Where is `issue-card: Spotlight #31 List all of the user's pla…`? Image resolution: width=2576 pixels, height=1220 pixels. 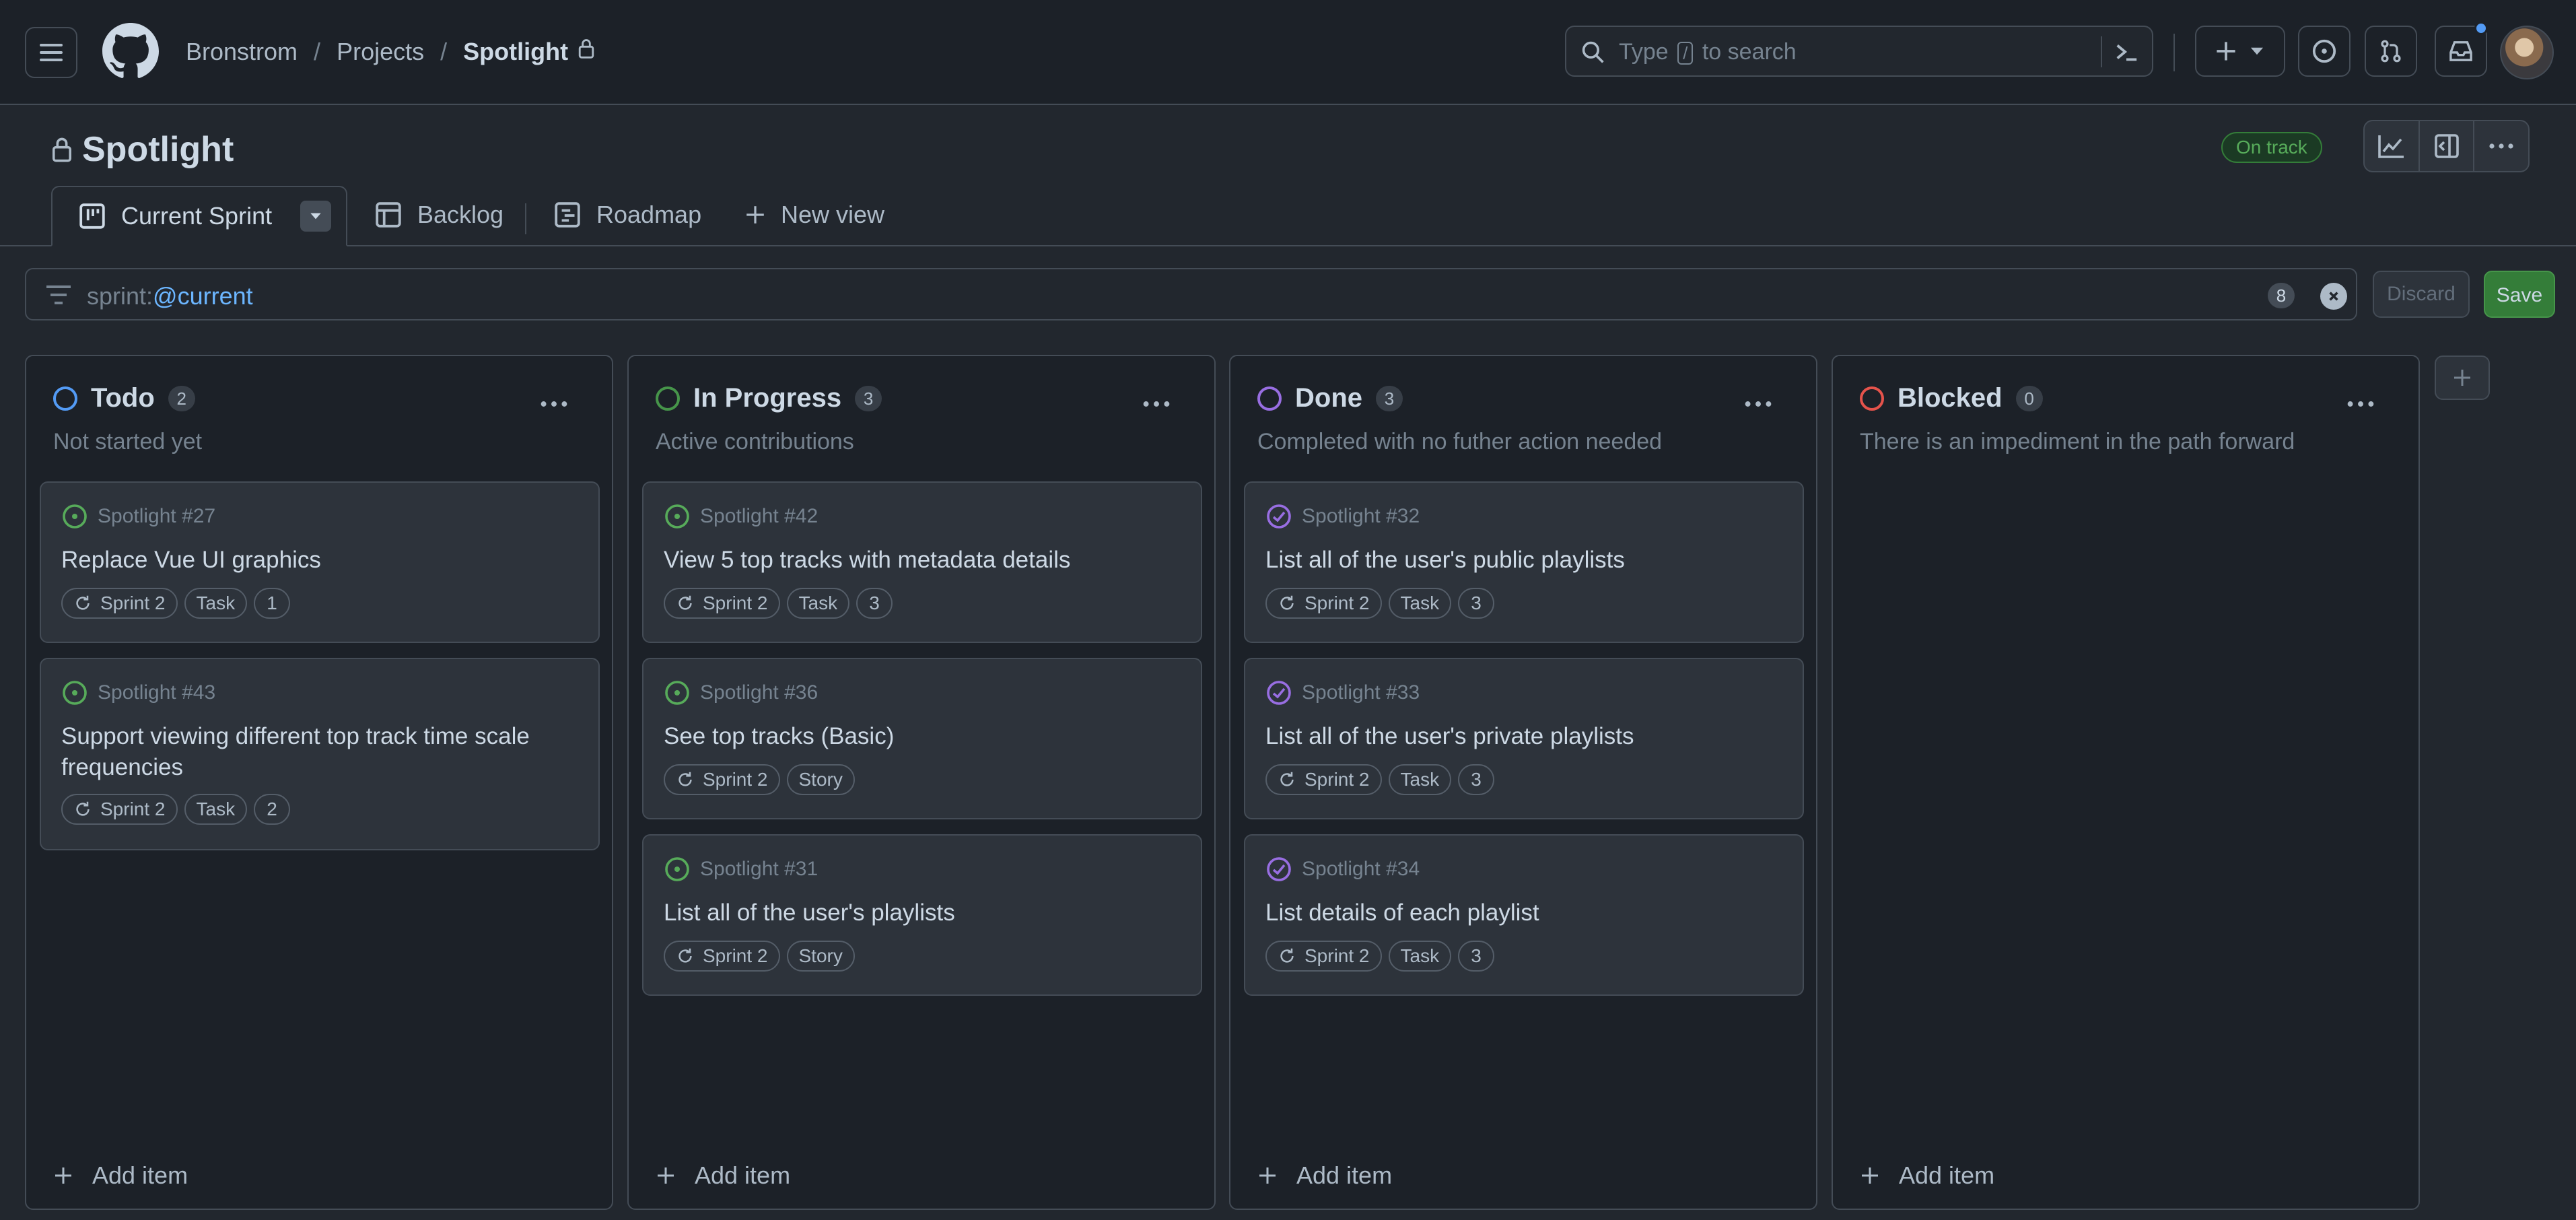 issue-card: Spotlight #31 List all of the user's pla… is located at coordinates (922, 915).